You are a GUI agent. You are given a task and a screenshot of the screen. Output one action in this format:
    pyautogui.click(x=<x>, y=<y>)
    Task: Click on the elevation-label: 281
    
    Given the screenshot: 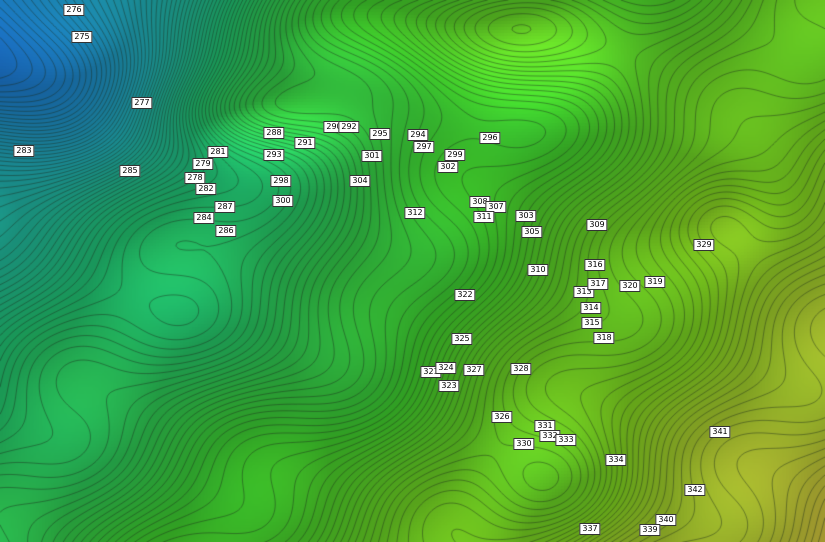 What is the action you would take?
    pyautogui.click(x=218, y=152)
    